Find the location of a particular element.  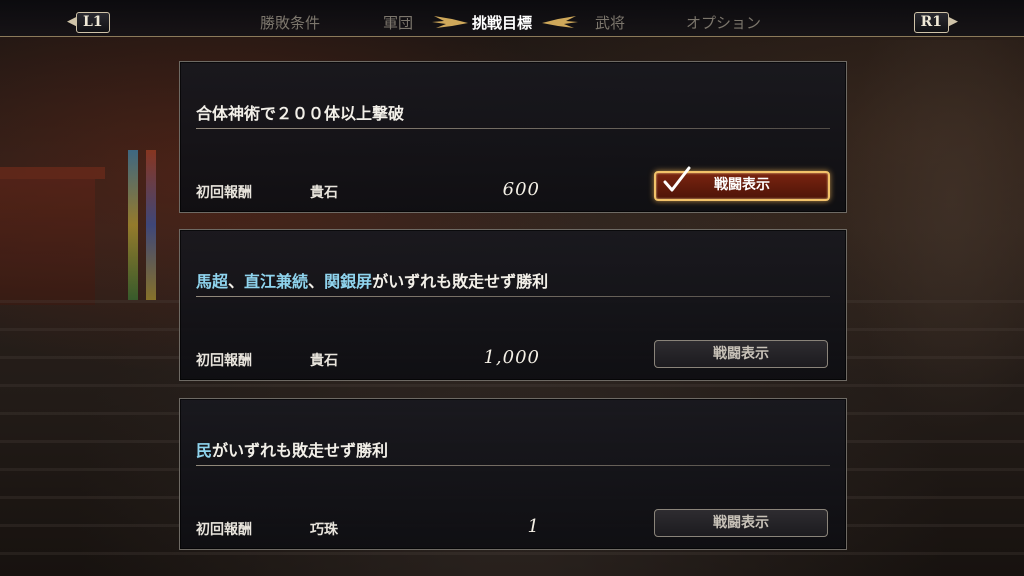

top-nav-bar: ◀ L1 R1 ▶ 勝敗条件 軍団 挑戦目標 武将 オプション is located at coordinates (512, 18).